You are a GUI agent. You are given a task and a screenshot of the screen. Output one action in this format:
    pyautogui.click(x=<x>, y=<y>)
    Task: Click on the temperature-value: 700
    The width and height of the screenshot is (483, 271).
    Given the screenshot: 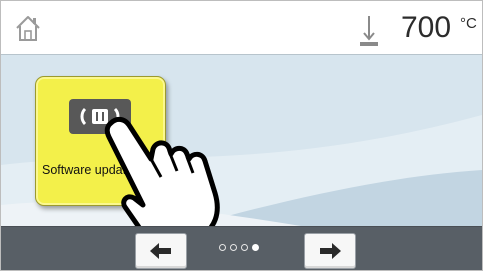 What is the action you would take?
    pyautogui.click(x=426, y=27)
    